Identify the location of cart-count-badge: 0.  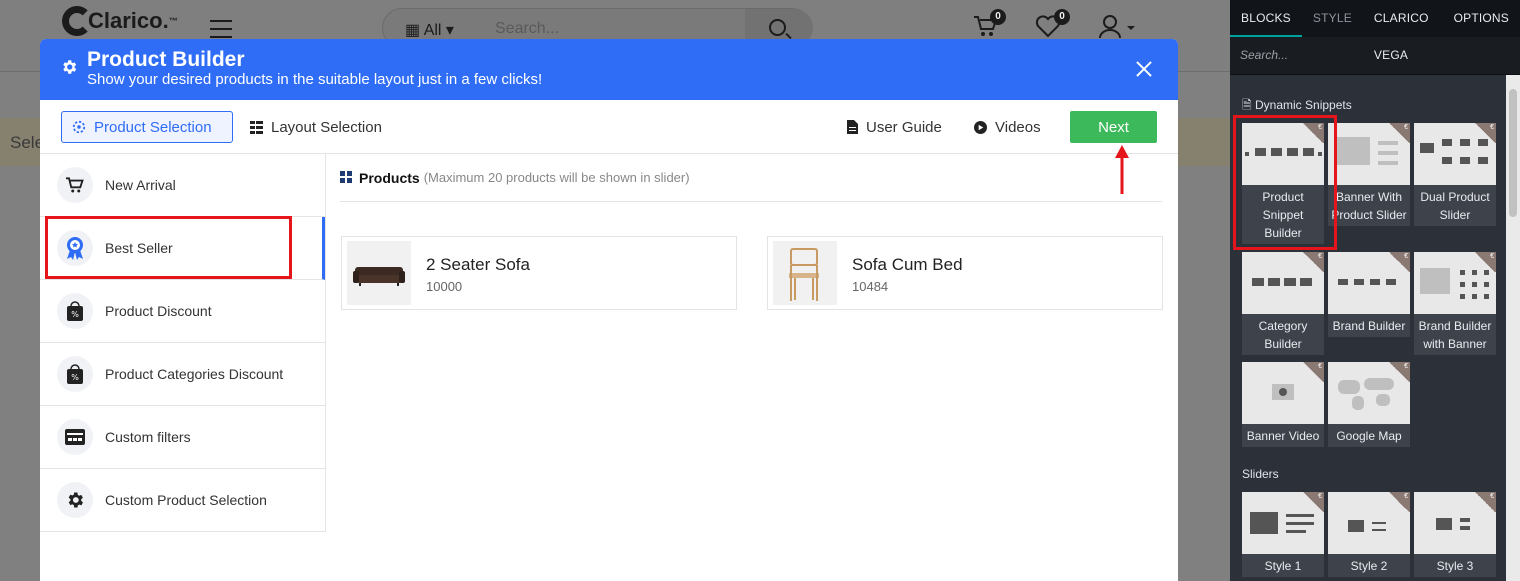
(998, 17).